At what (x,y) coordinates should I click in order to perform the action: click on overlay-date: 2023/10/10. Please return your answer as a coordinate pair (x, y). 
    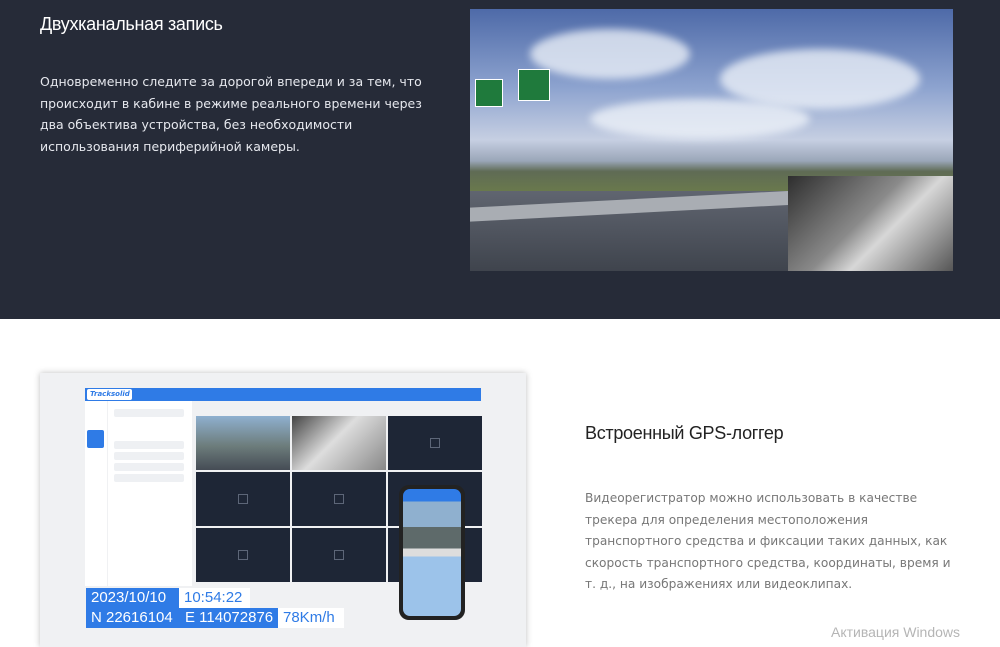
    Looking at the image, I should click on (133, 598).